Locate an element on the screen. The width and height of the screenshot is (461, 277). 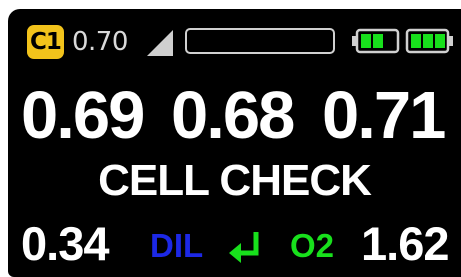
cell-reading-2: 0.68 is located at coordinates (233, 115).